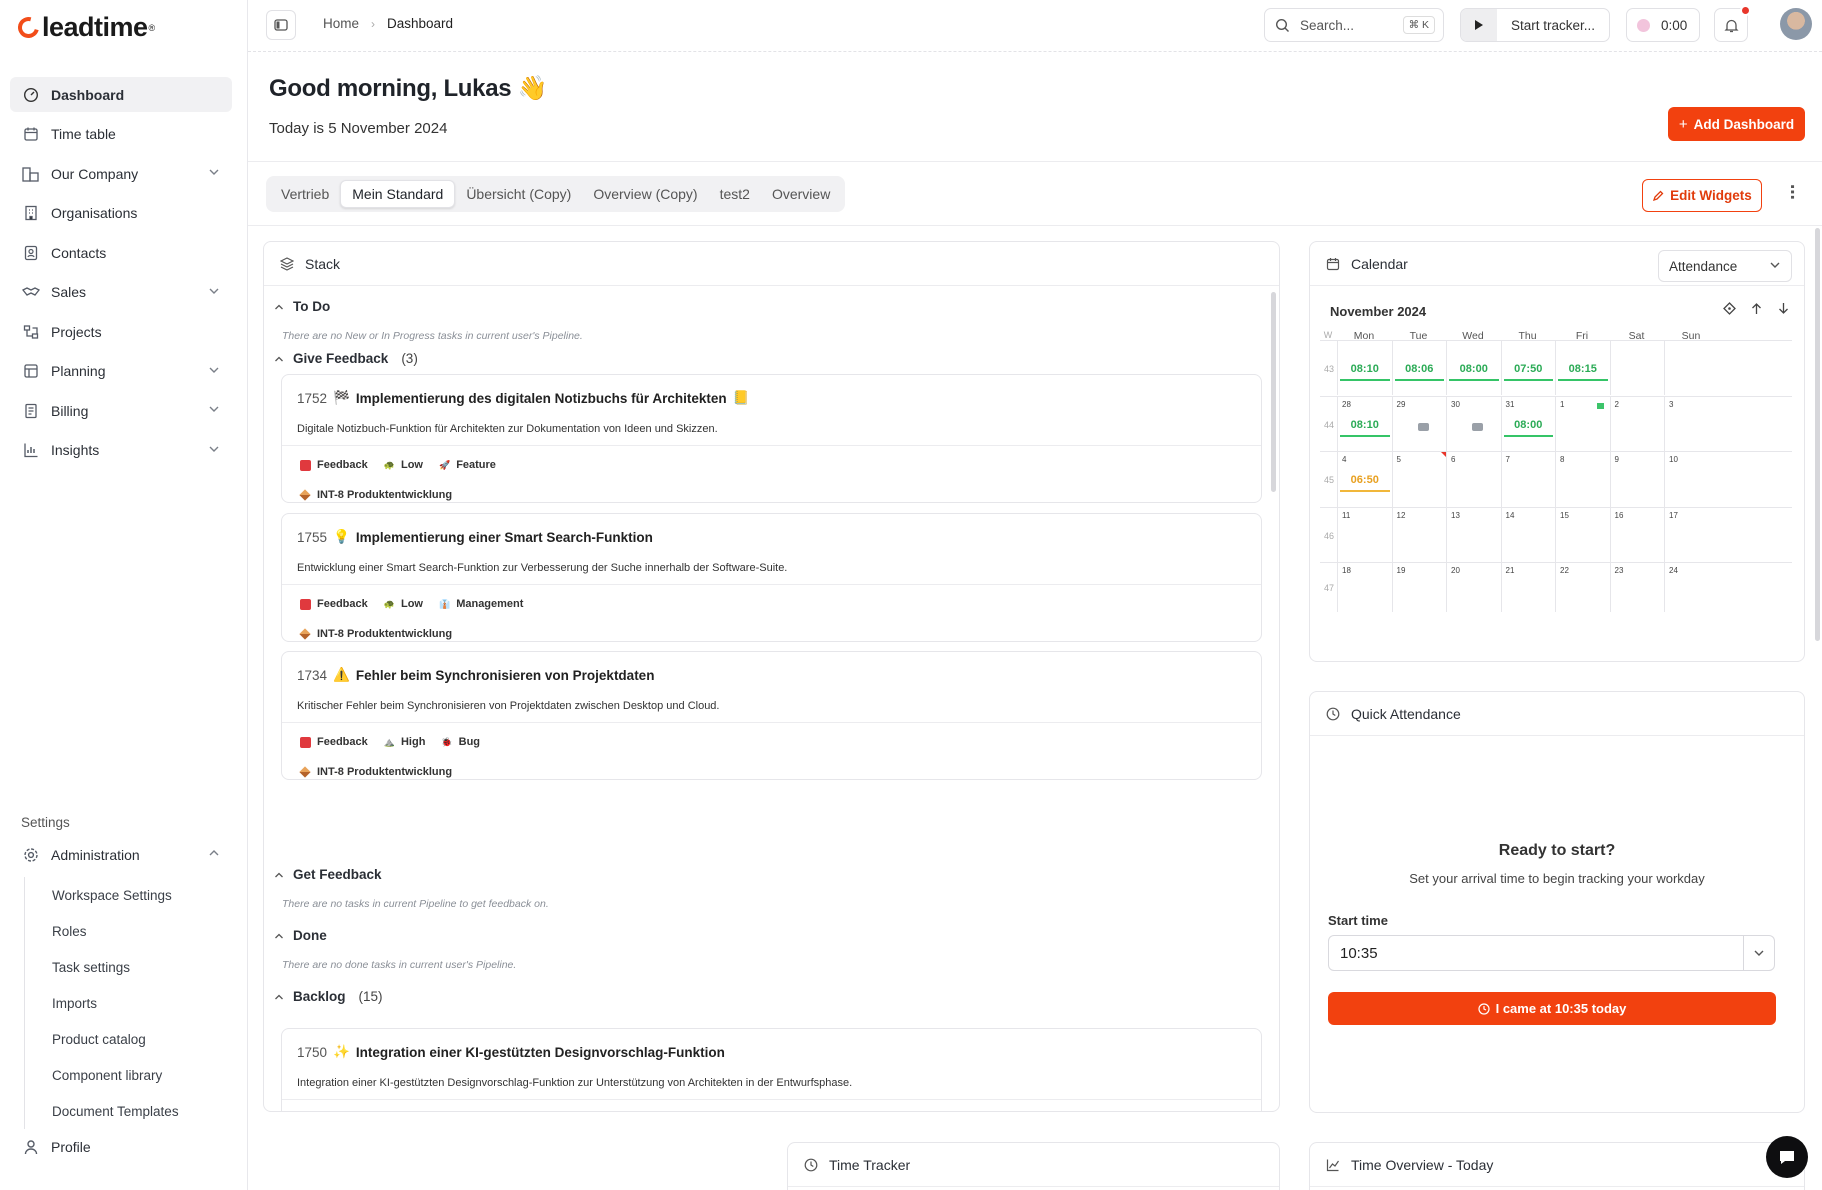 The height and width of the screenshot is (1190, 1822). Describe the element at coordinates (645, 194) in the screenshot. I see `tab-overview-copy: Overview (Copy)` at that location.